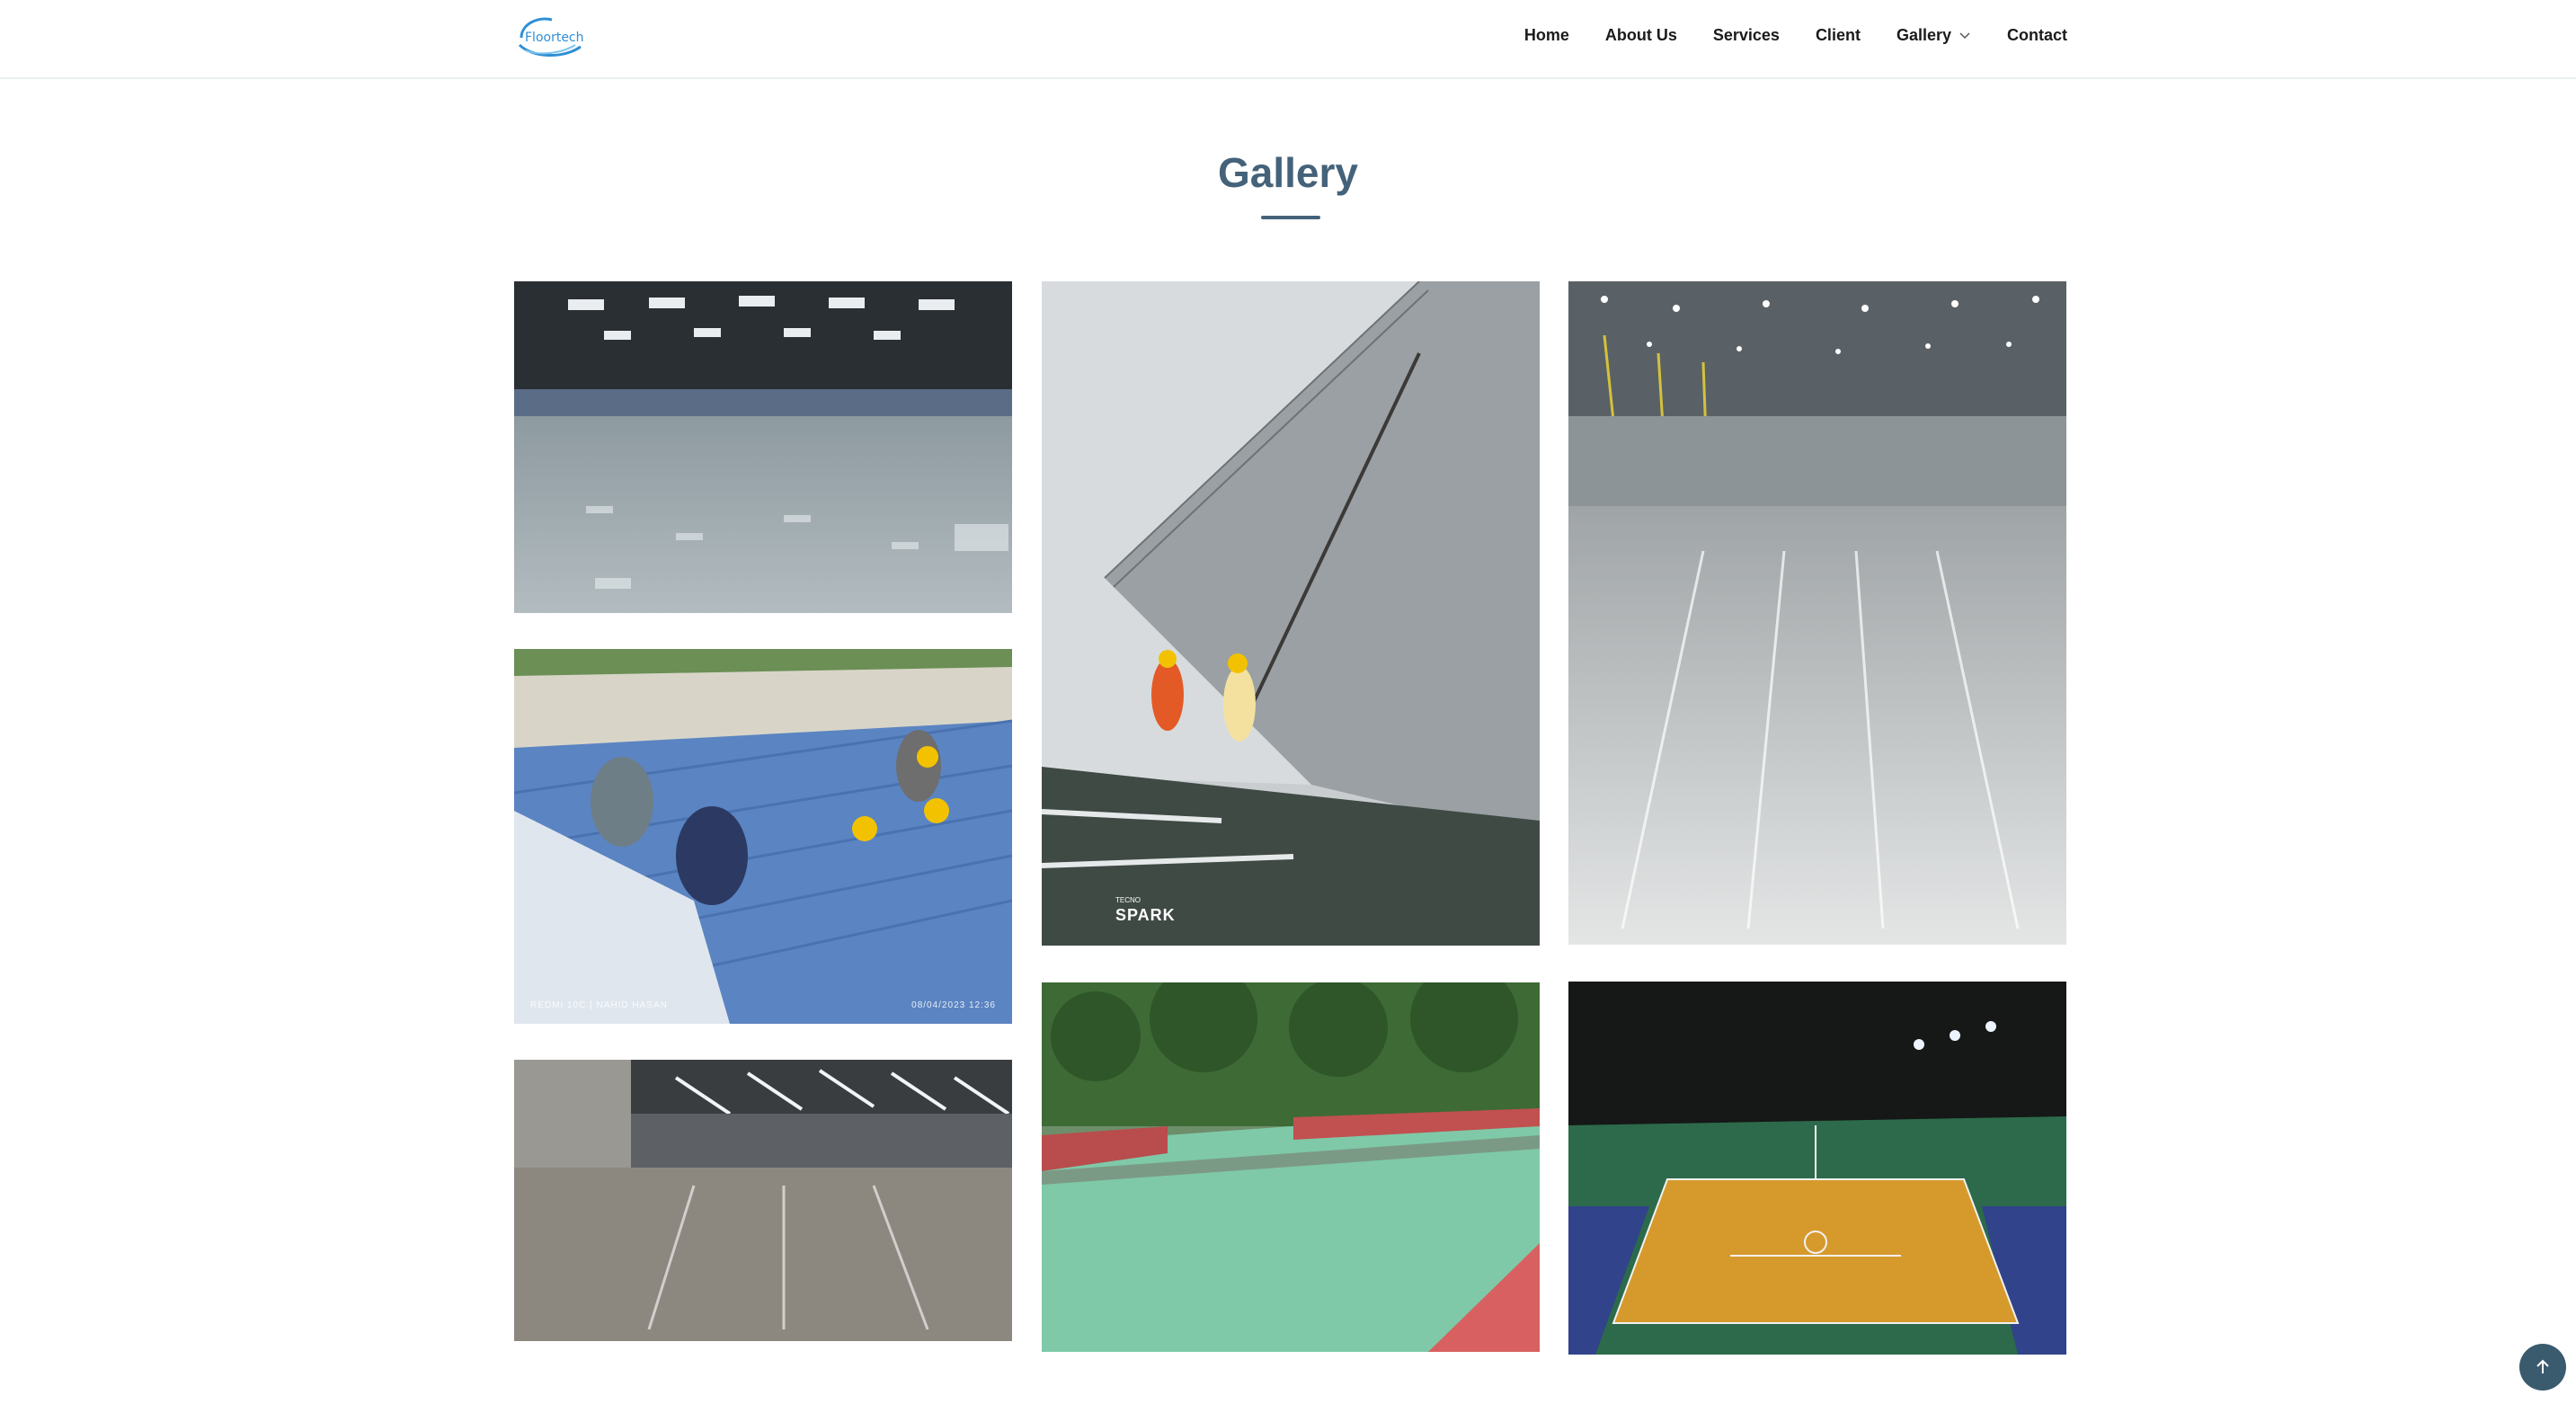  I want to click on nav-gallery-label: Gallery, so click(1923, 34).